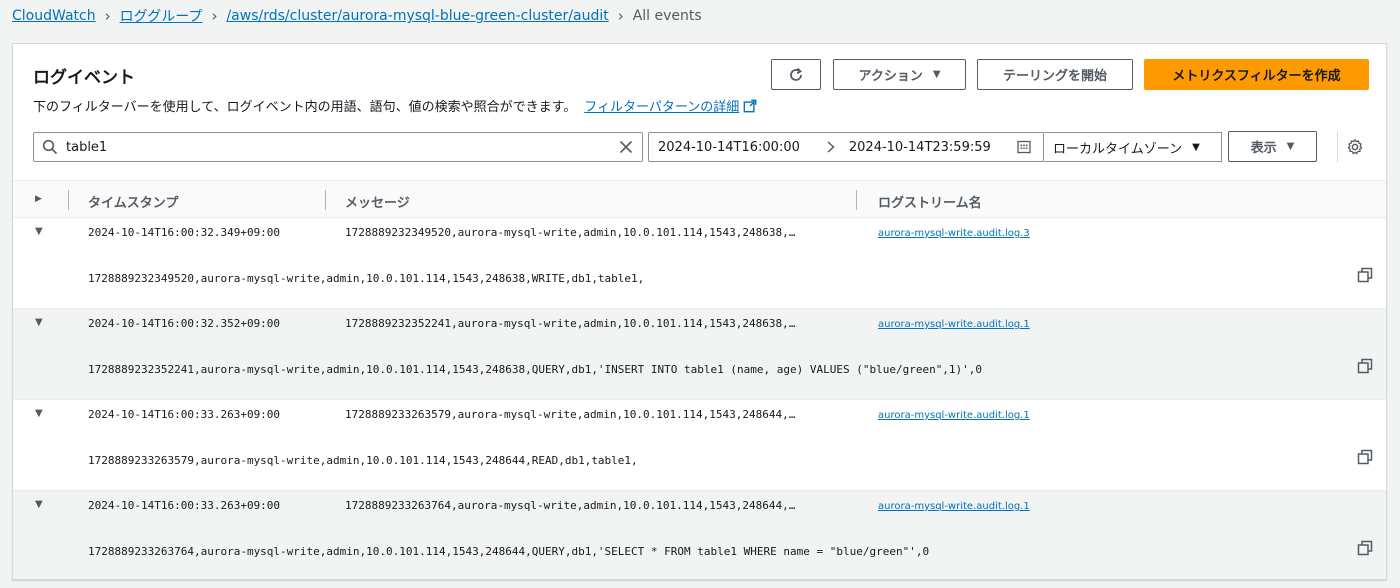 Image resolution: width=1400 pixels, height=588 pixels. I want to click on view-dropdown-button: 表示 ▼, so click(1272, 146).